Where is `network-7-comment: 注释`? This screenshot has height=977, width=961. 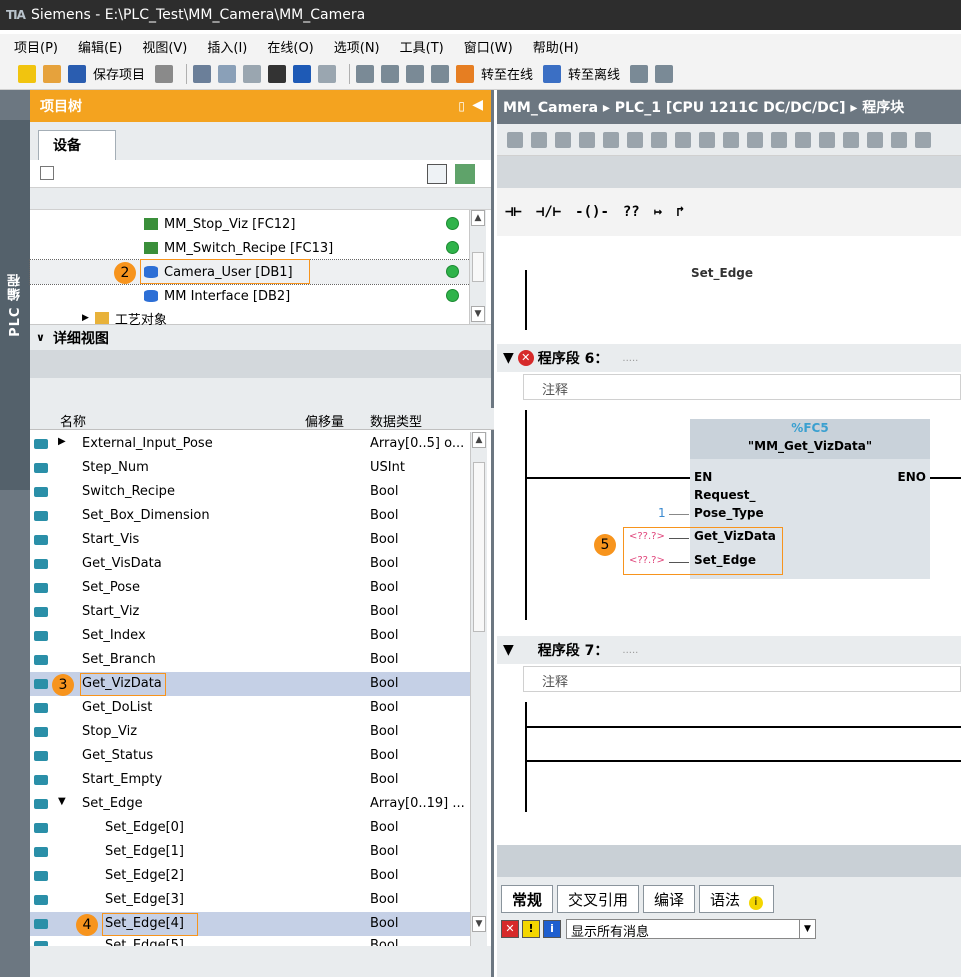 network-7-comment: 注释 is located at coordinates (742, 679).